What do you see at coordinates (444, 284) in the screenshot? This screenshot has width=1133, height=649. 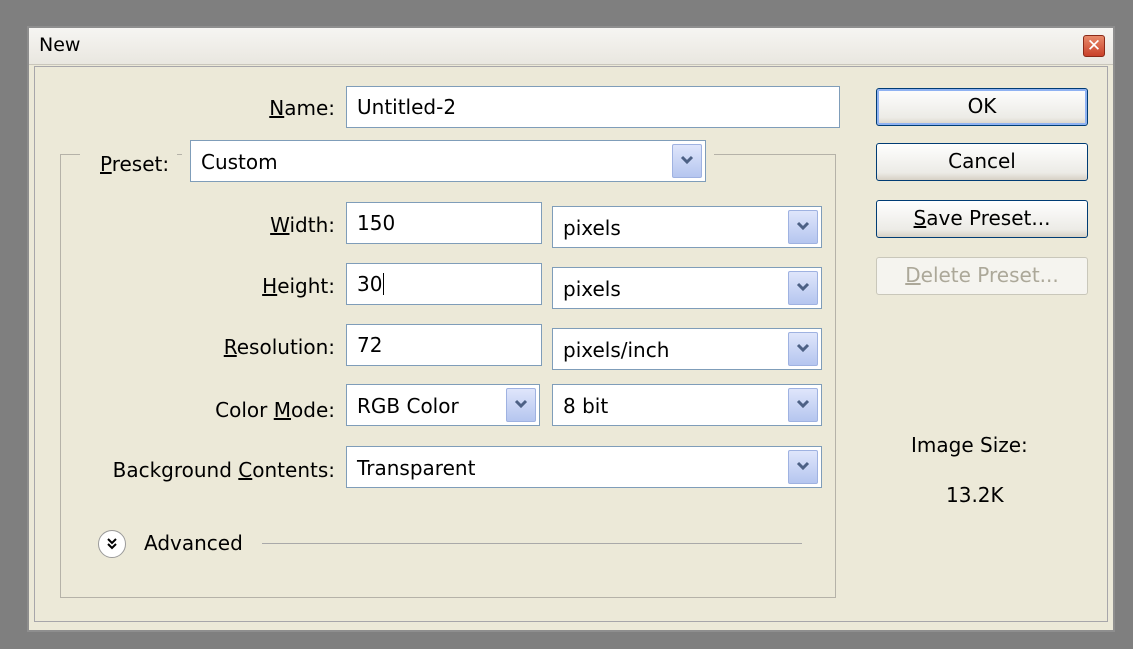 I see `height-input: 30` at bounding box center [444, 284].